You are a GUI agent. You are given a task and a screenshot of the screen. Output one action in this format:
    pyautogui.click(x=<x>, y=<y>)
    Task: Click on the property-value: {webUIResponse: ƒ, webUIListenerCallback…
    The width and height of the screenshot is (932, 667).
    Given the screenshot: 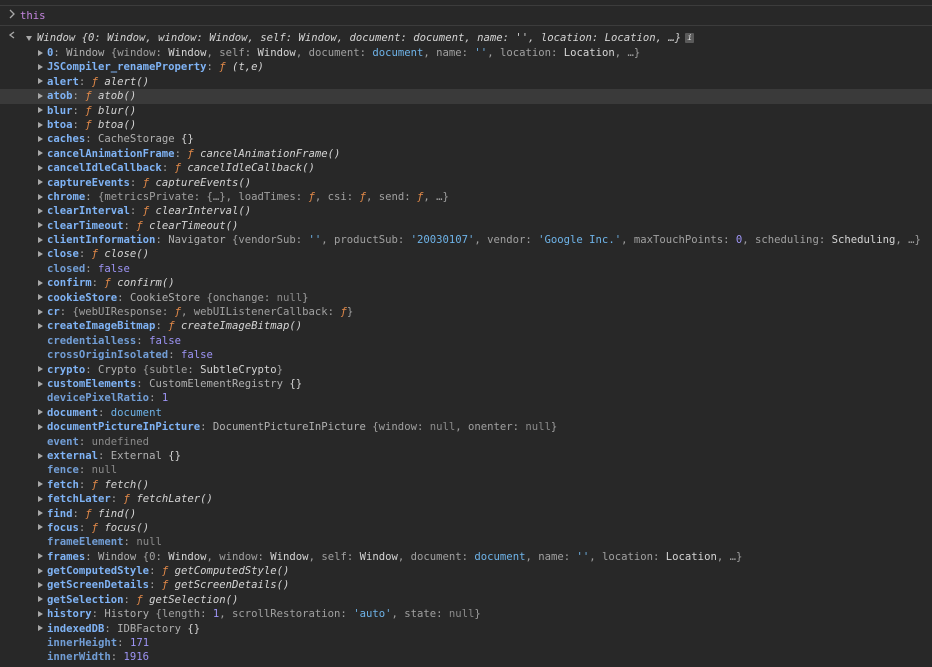 What is the action you would take?
    pyautogui.click(x=213, y=312)
    